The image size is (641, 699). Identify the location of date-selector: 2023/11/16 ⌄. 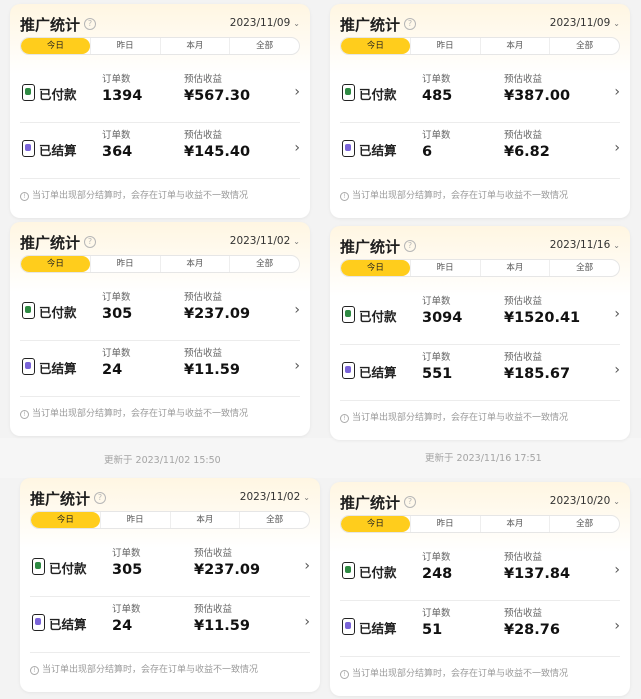
(585, 245).